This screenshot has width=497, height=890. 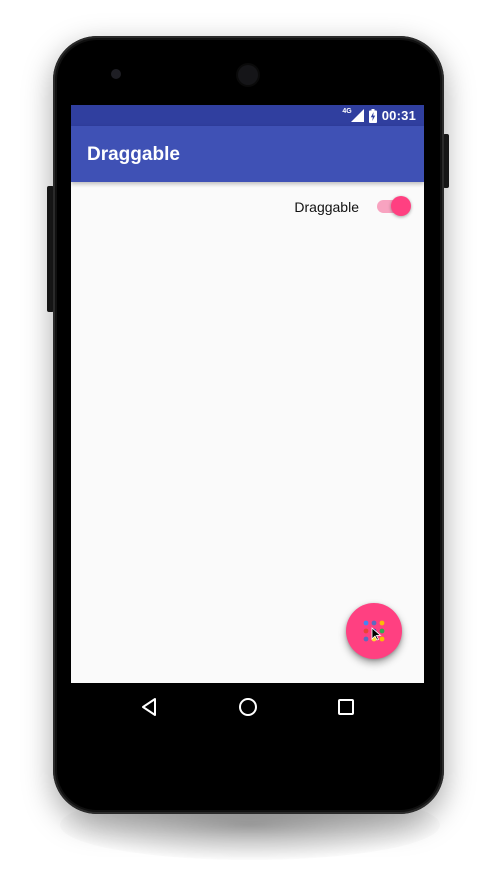 I want to click on front-camera-icon, so click(x=248, y=75).